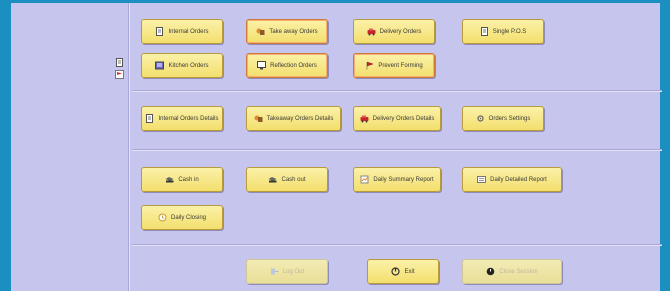 Image resolution: width=670 pixels, height=291 pixels. I want to click on kitchen-orders-button: Kitchen Orders, so click(182, 65).